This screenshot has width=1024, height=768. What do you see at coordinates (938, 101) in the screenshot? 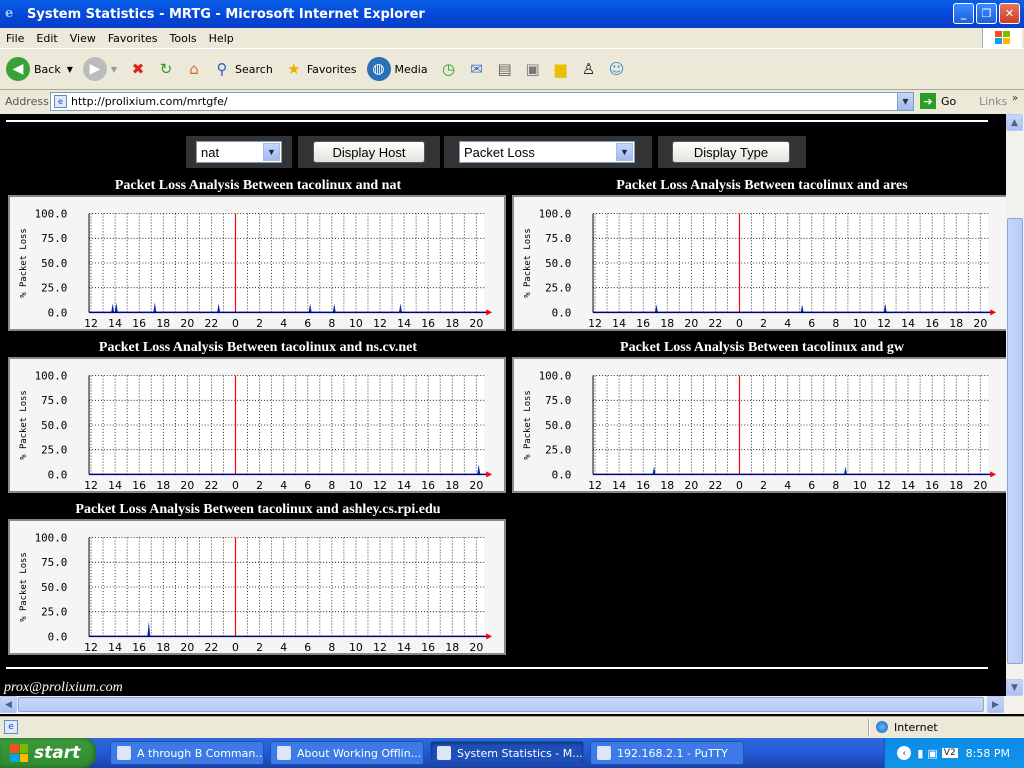
I see `go-button: ➔ Go` at bounding box center [938, 101].